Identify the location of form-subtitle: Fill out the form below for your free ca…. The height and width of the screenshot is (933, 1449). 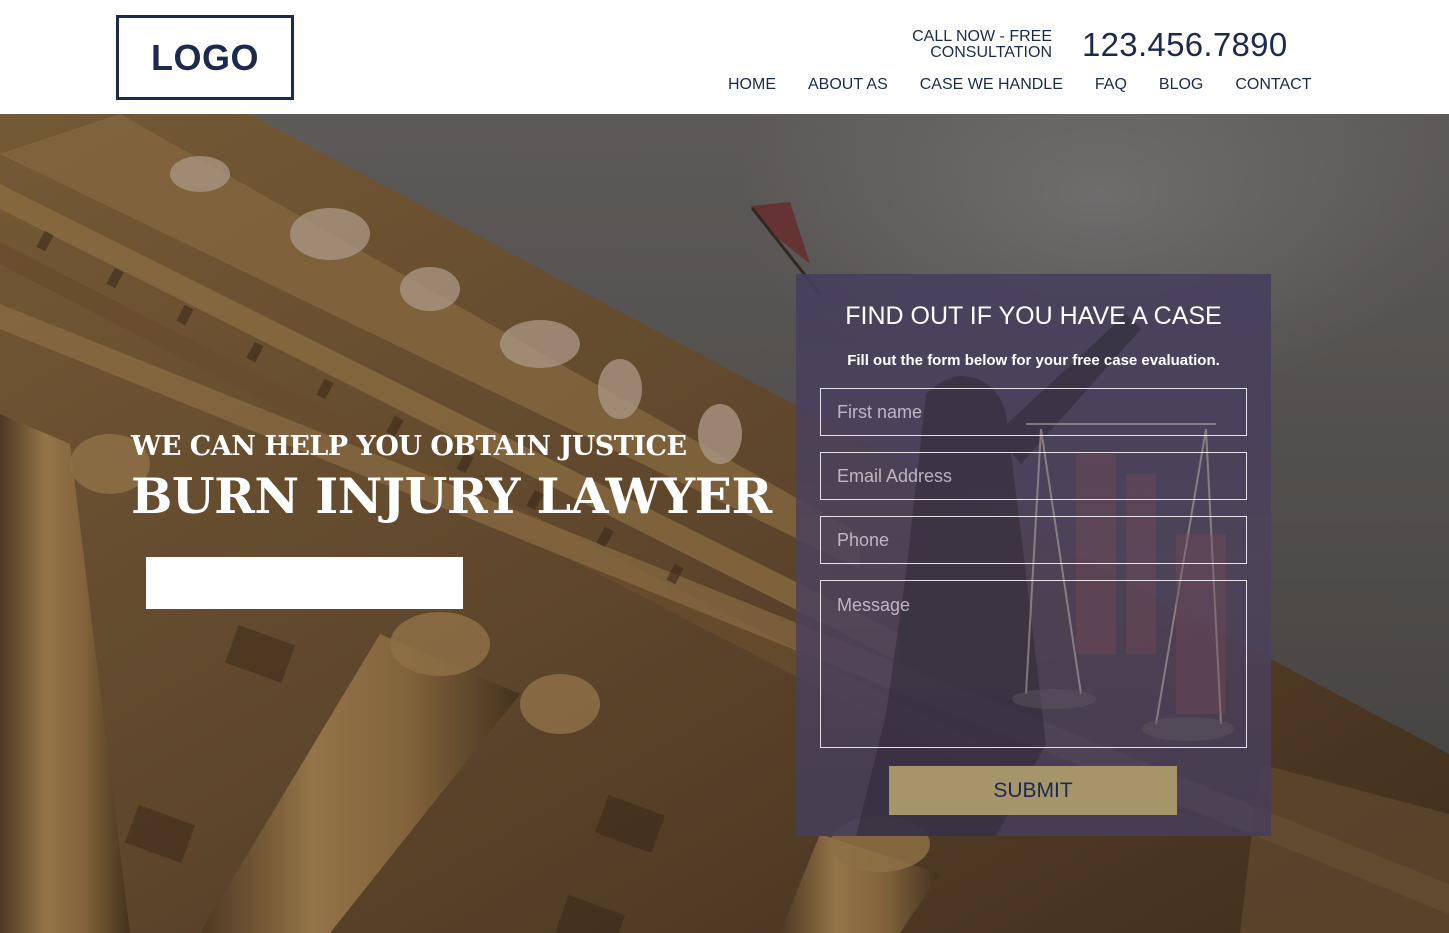
(1033, 360).